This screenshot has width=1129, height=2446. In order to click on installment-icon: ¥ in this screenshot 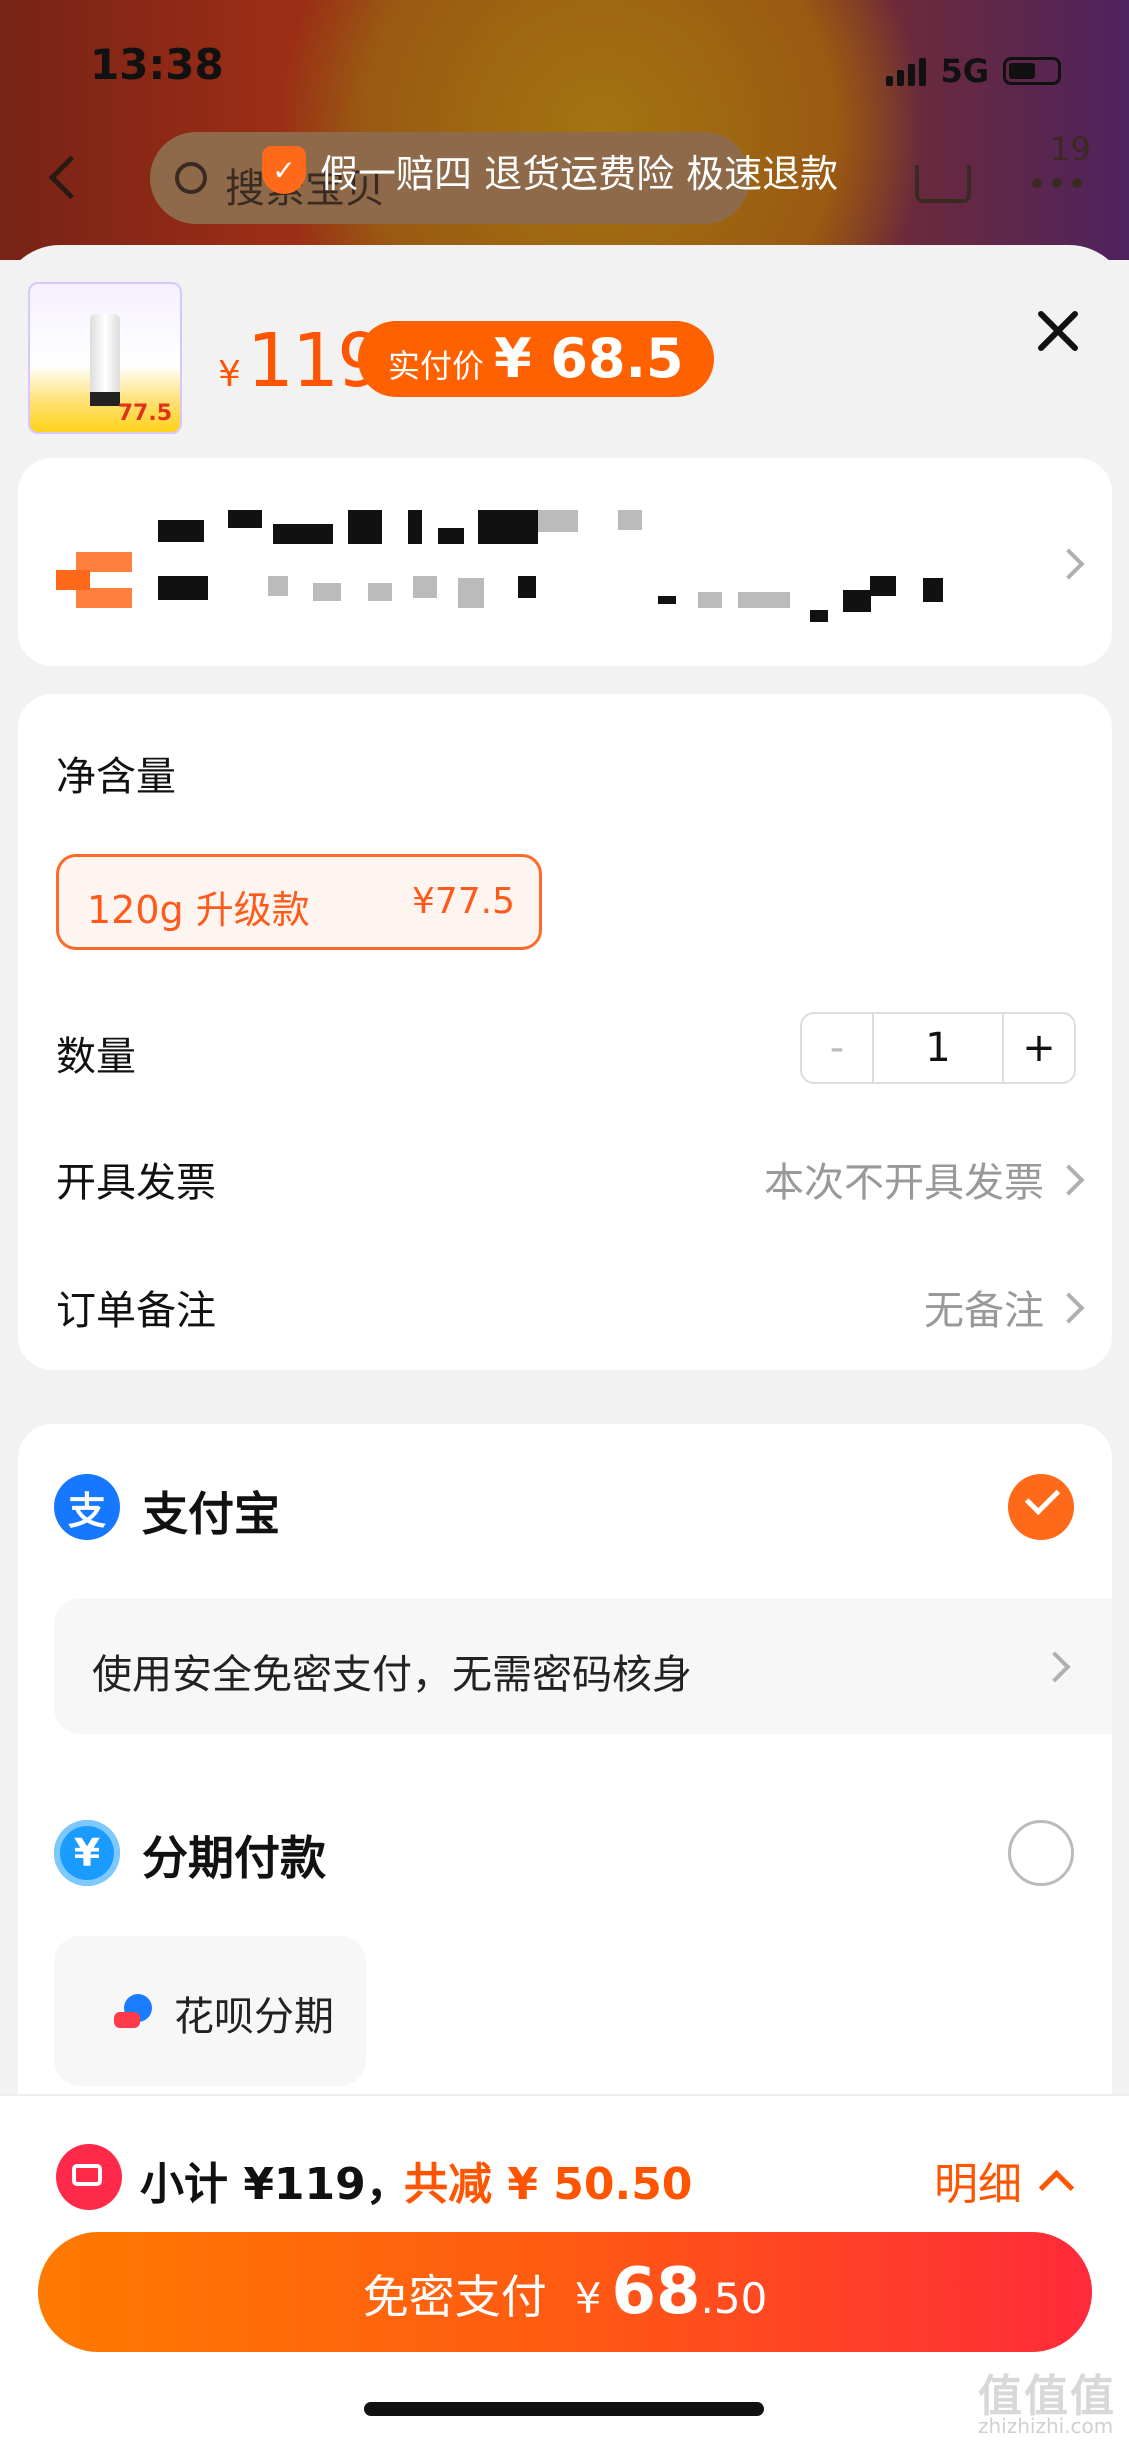, I will do `click(87, 1853)`.